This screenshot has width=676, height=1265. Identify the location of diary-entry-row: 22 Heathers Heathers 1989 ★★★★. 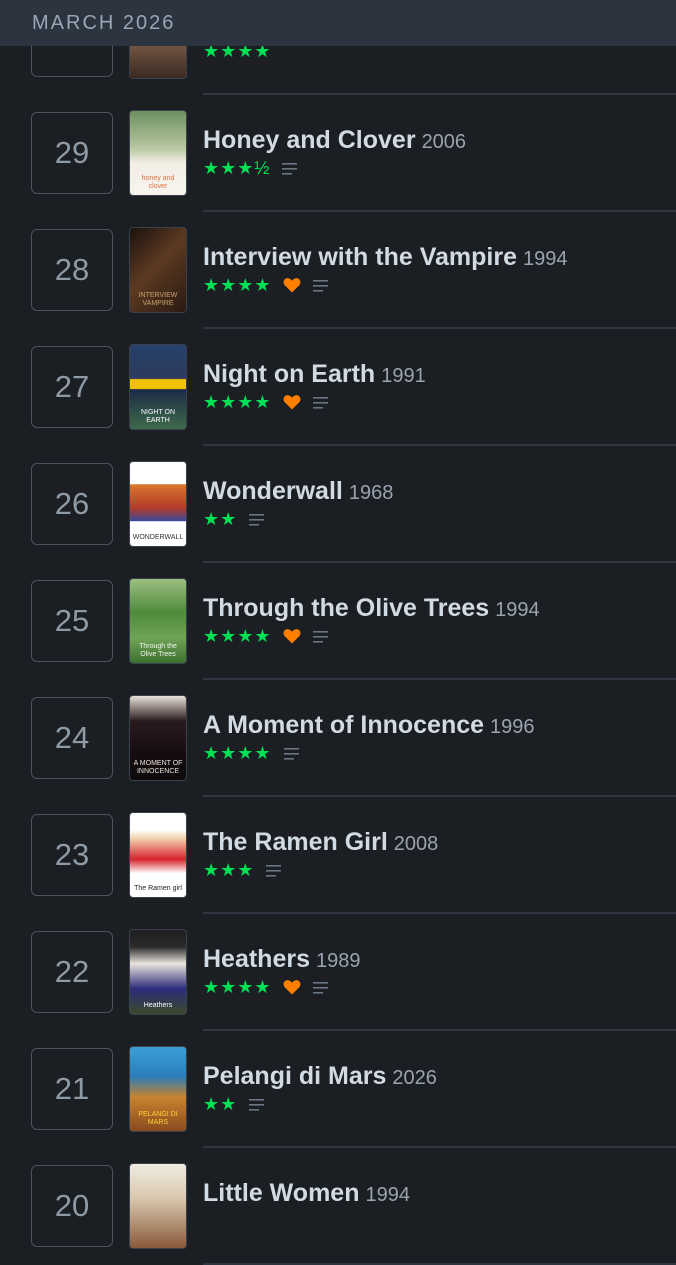
(338, 972).